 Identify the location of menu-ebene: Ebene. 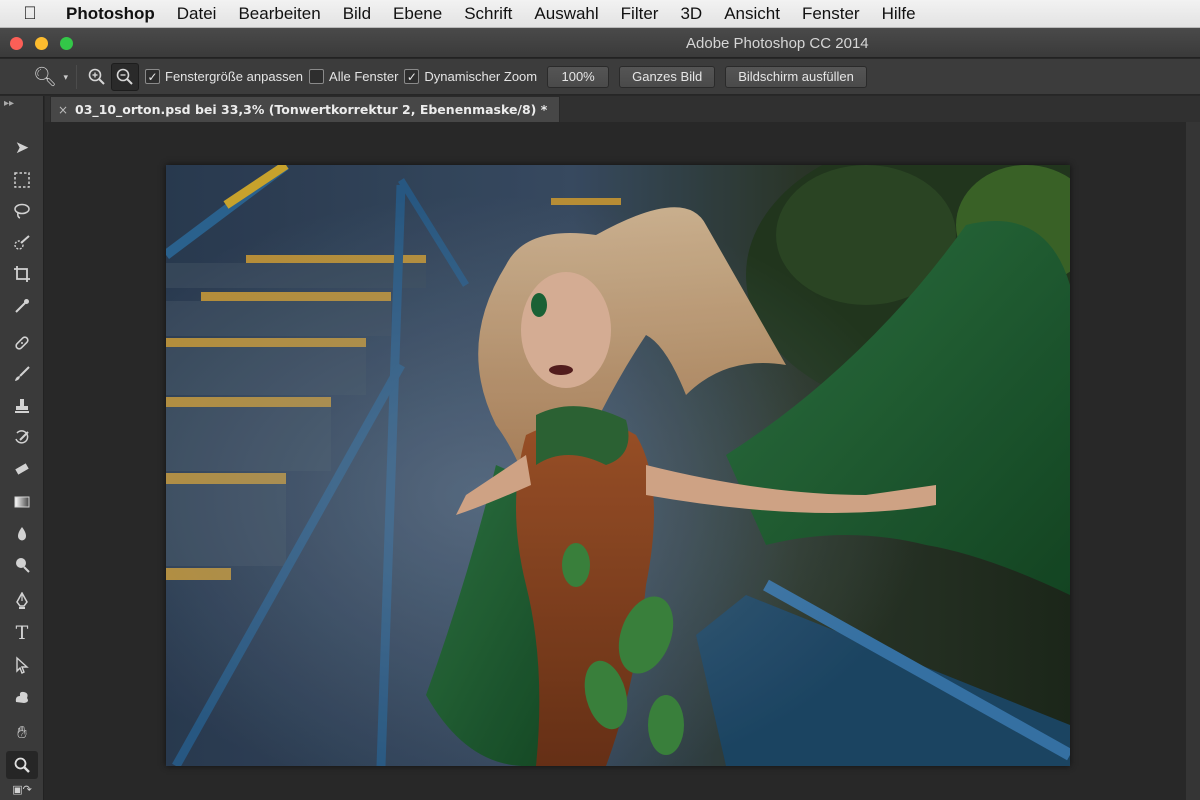
(417, 14).